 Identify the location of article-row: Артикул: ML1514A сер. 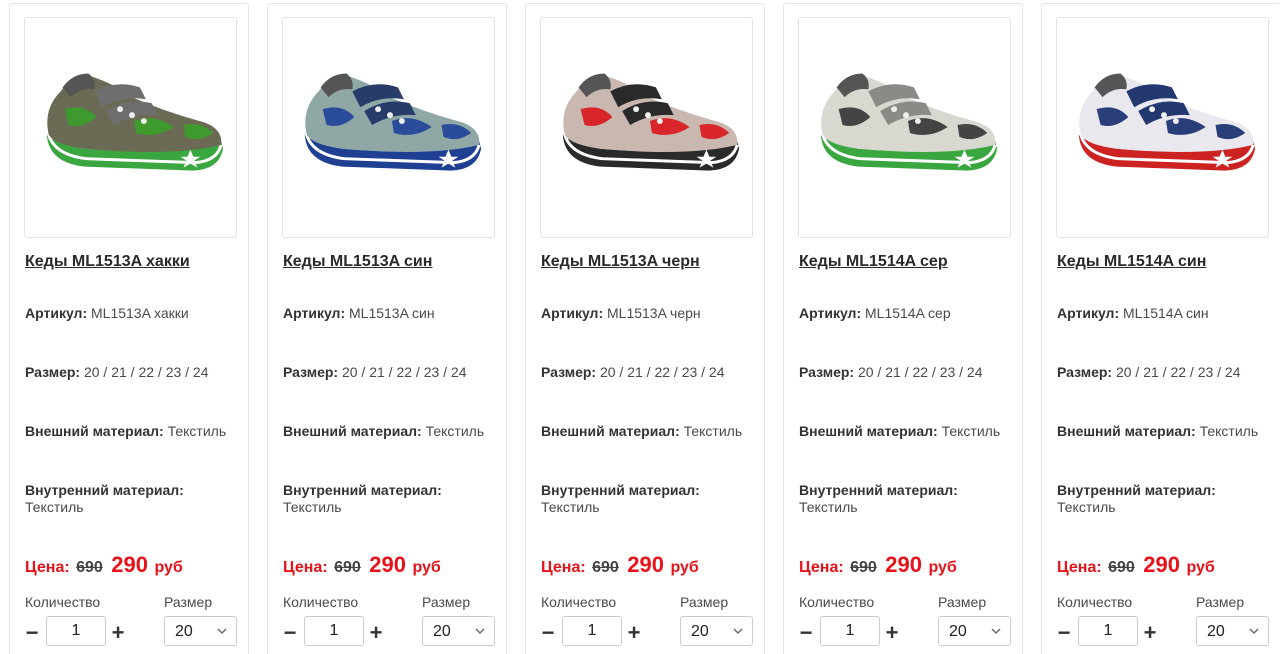
(909, 313).